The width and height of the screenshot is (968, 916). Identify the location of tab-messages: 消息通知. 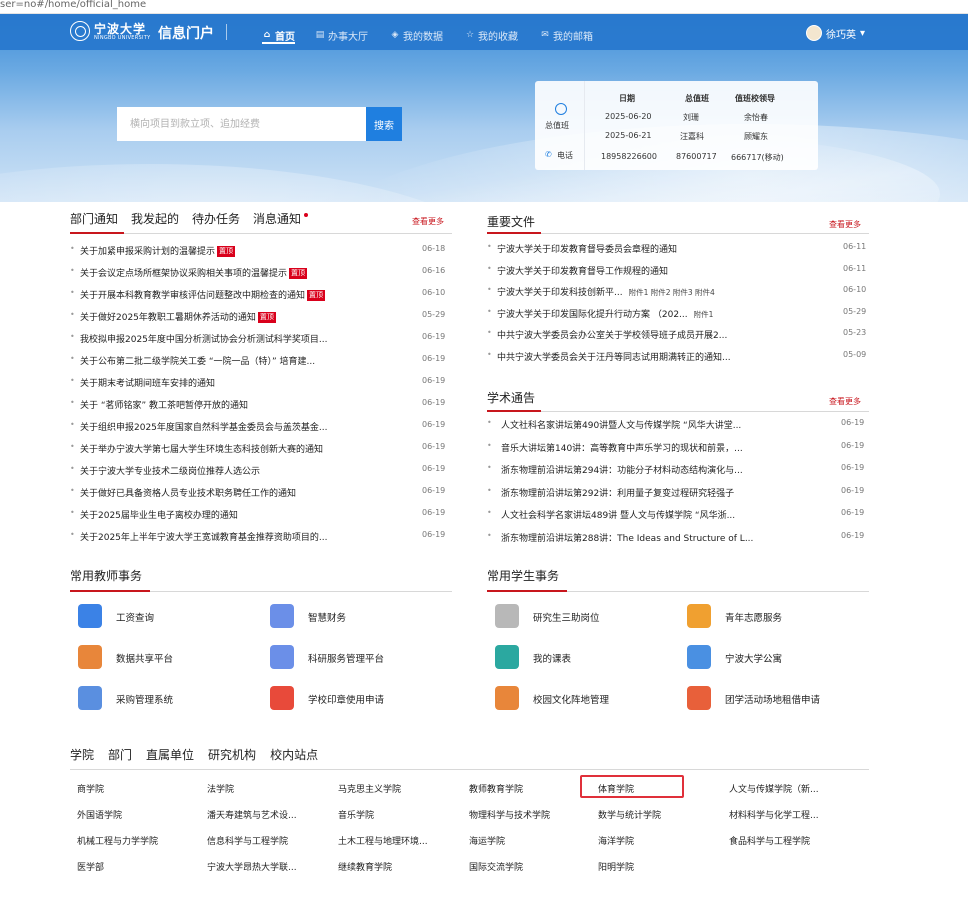
(281, 220).